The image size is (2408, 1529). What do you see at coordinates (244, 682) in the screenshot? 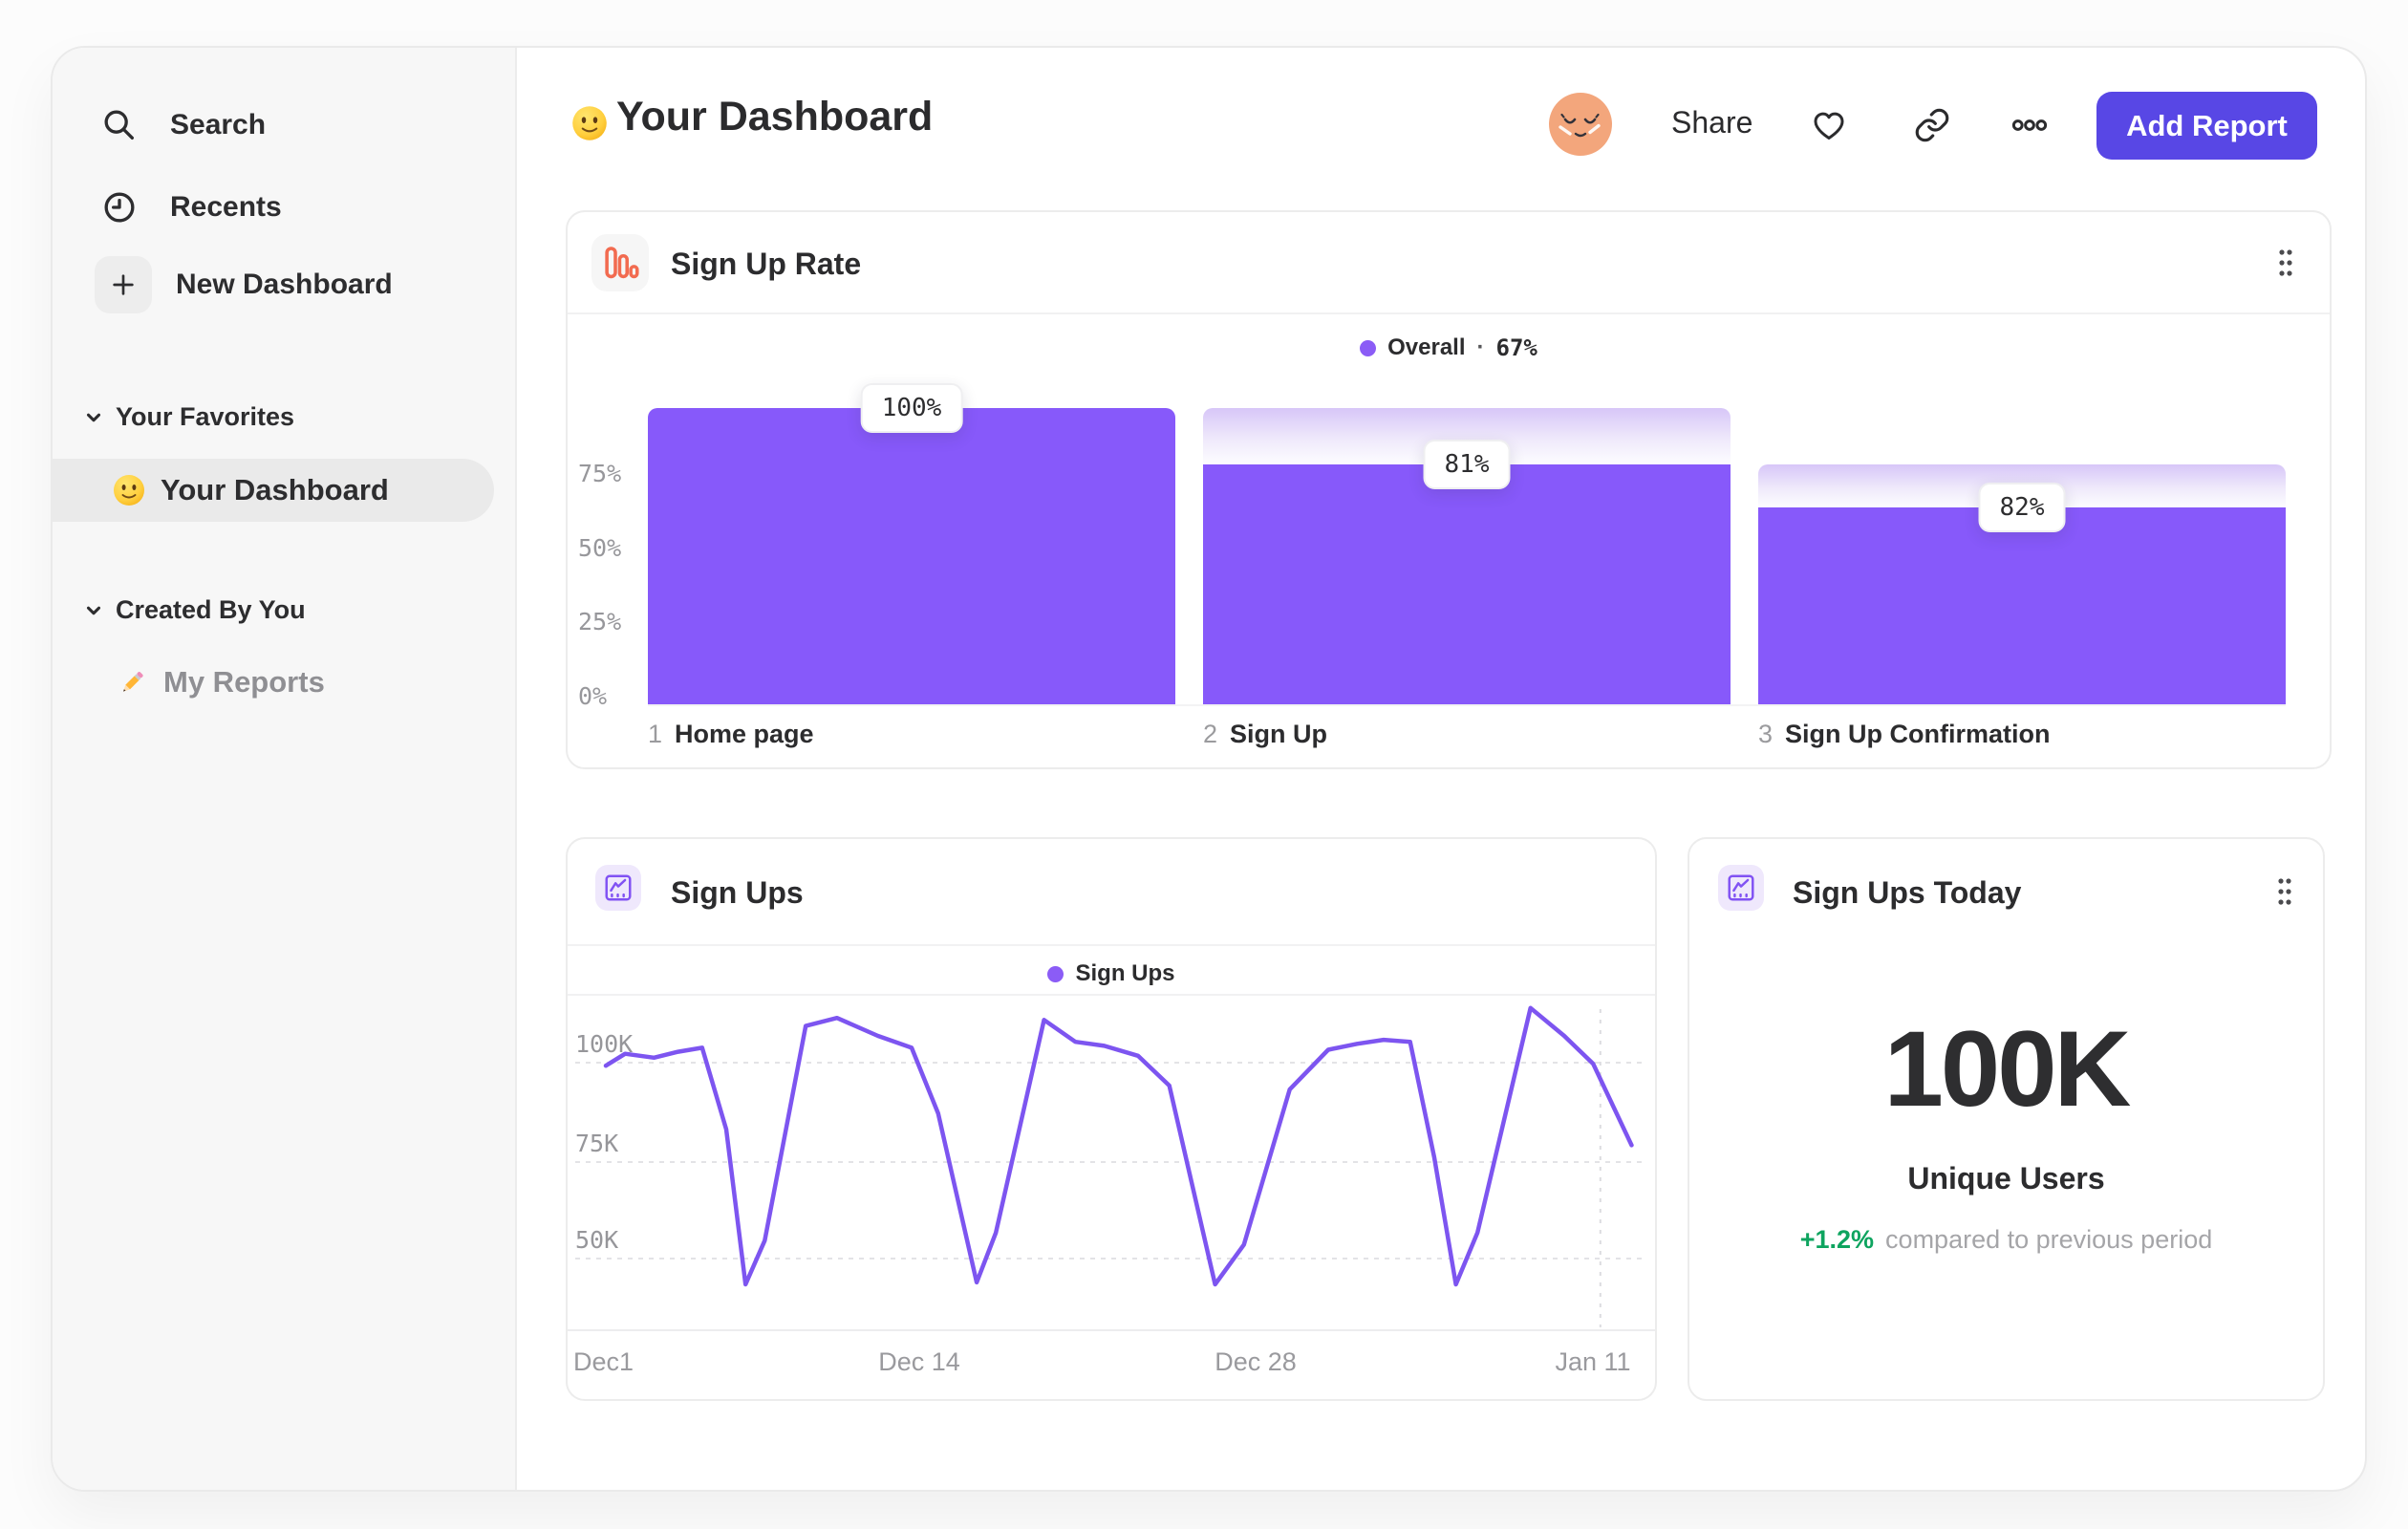
I see `sidebar-item-label: My Reports` at bounding box center [244, 682].